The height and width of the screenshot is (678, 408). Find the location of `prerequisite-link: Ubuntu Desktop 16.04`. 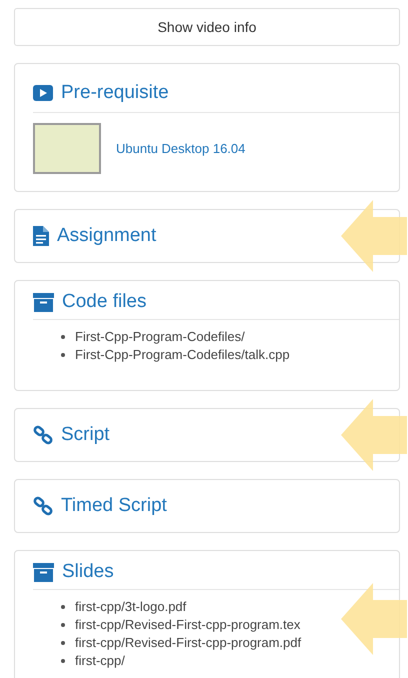

prerequisite-link: Ubuntu Desktop 16.04 is located at coordinates (181, 148).